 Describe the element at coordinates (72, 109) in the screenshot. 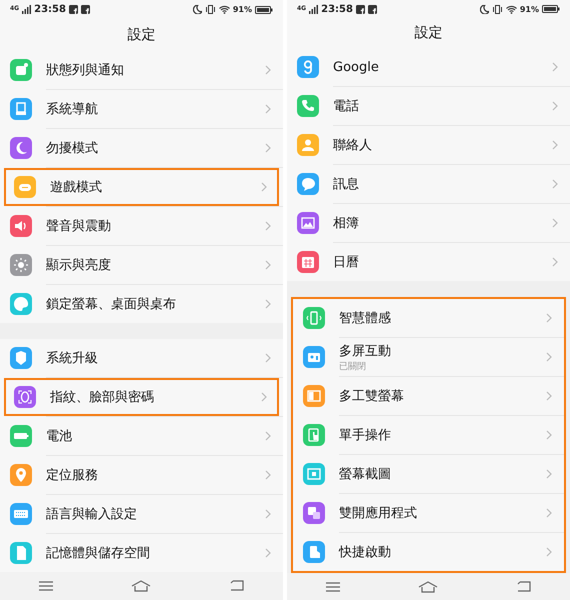

I see `row-label: 系統導航` at that location.